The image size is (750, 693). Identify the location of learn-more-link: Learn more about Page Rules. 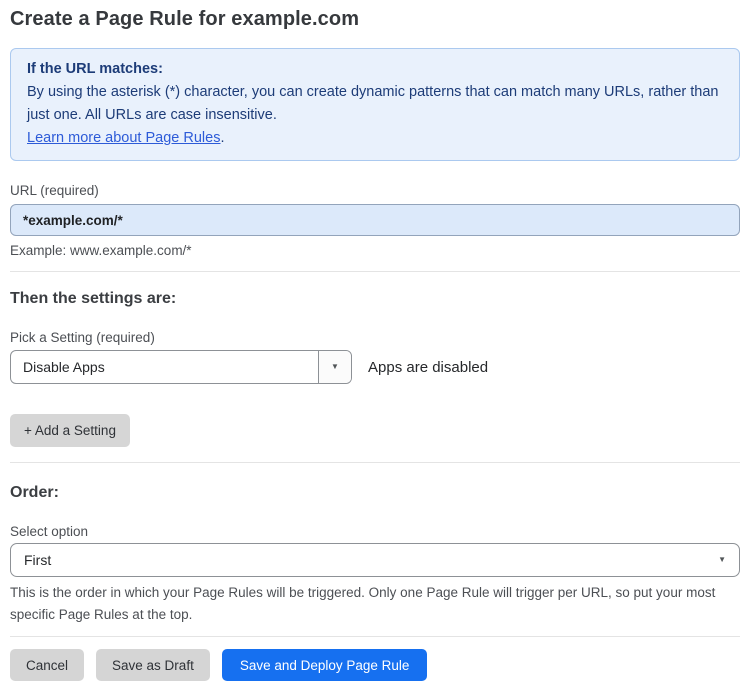
(123, 138).